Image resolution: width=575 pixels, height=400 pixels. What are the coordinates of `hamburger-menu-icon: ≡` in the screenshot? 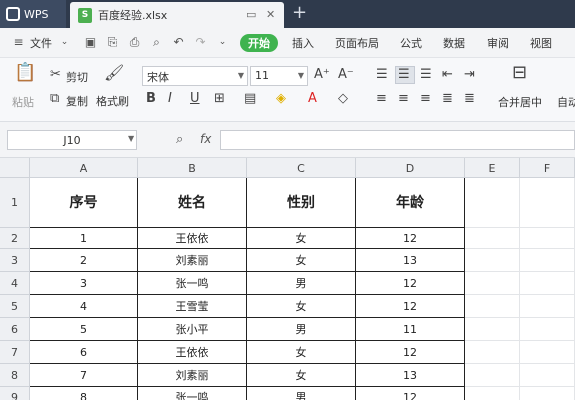 It's located at (18, 42).